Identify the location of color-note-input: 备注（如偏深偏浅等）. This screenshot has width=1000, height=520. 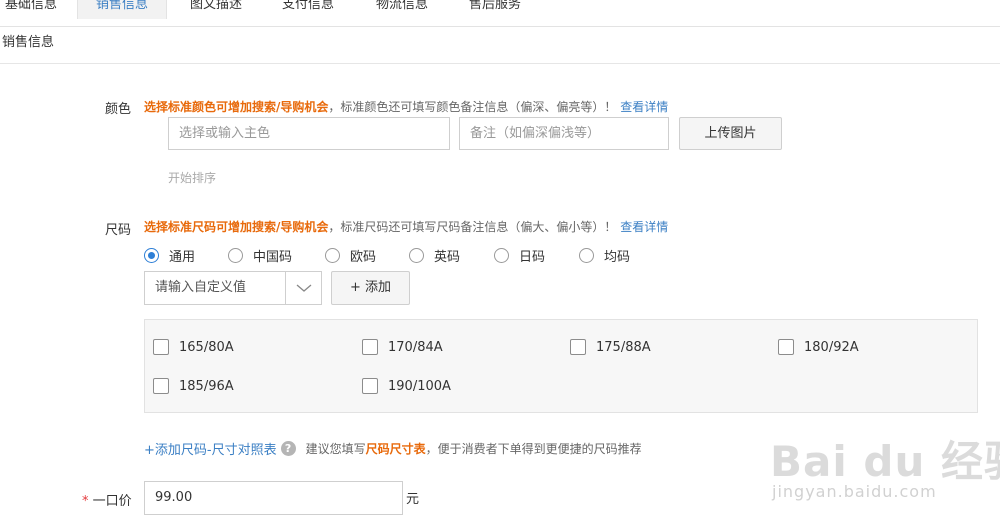
(564, 133).